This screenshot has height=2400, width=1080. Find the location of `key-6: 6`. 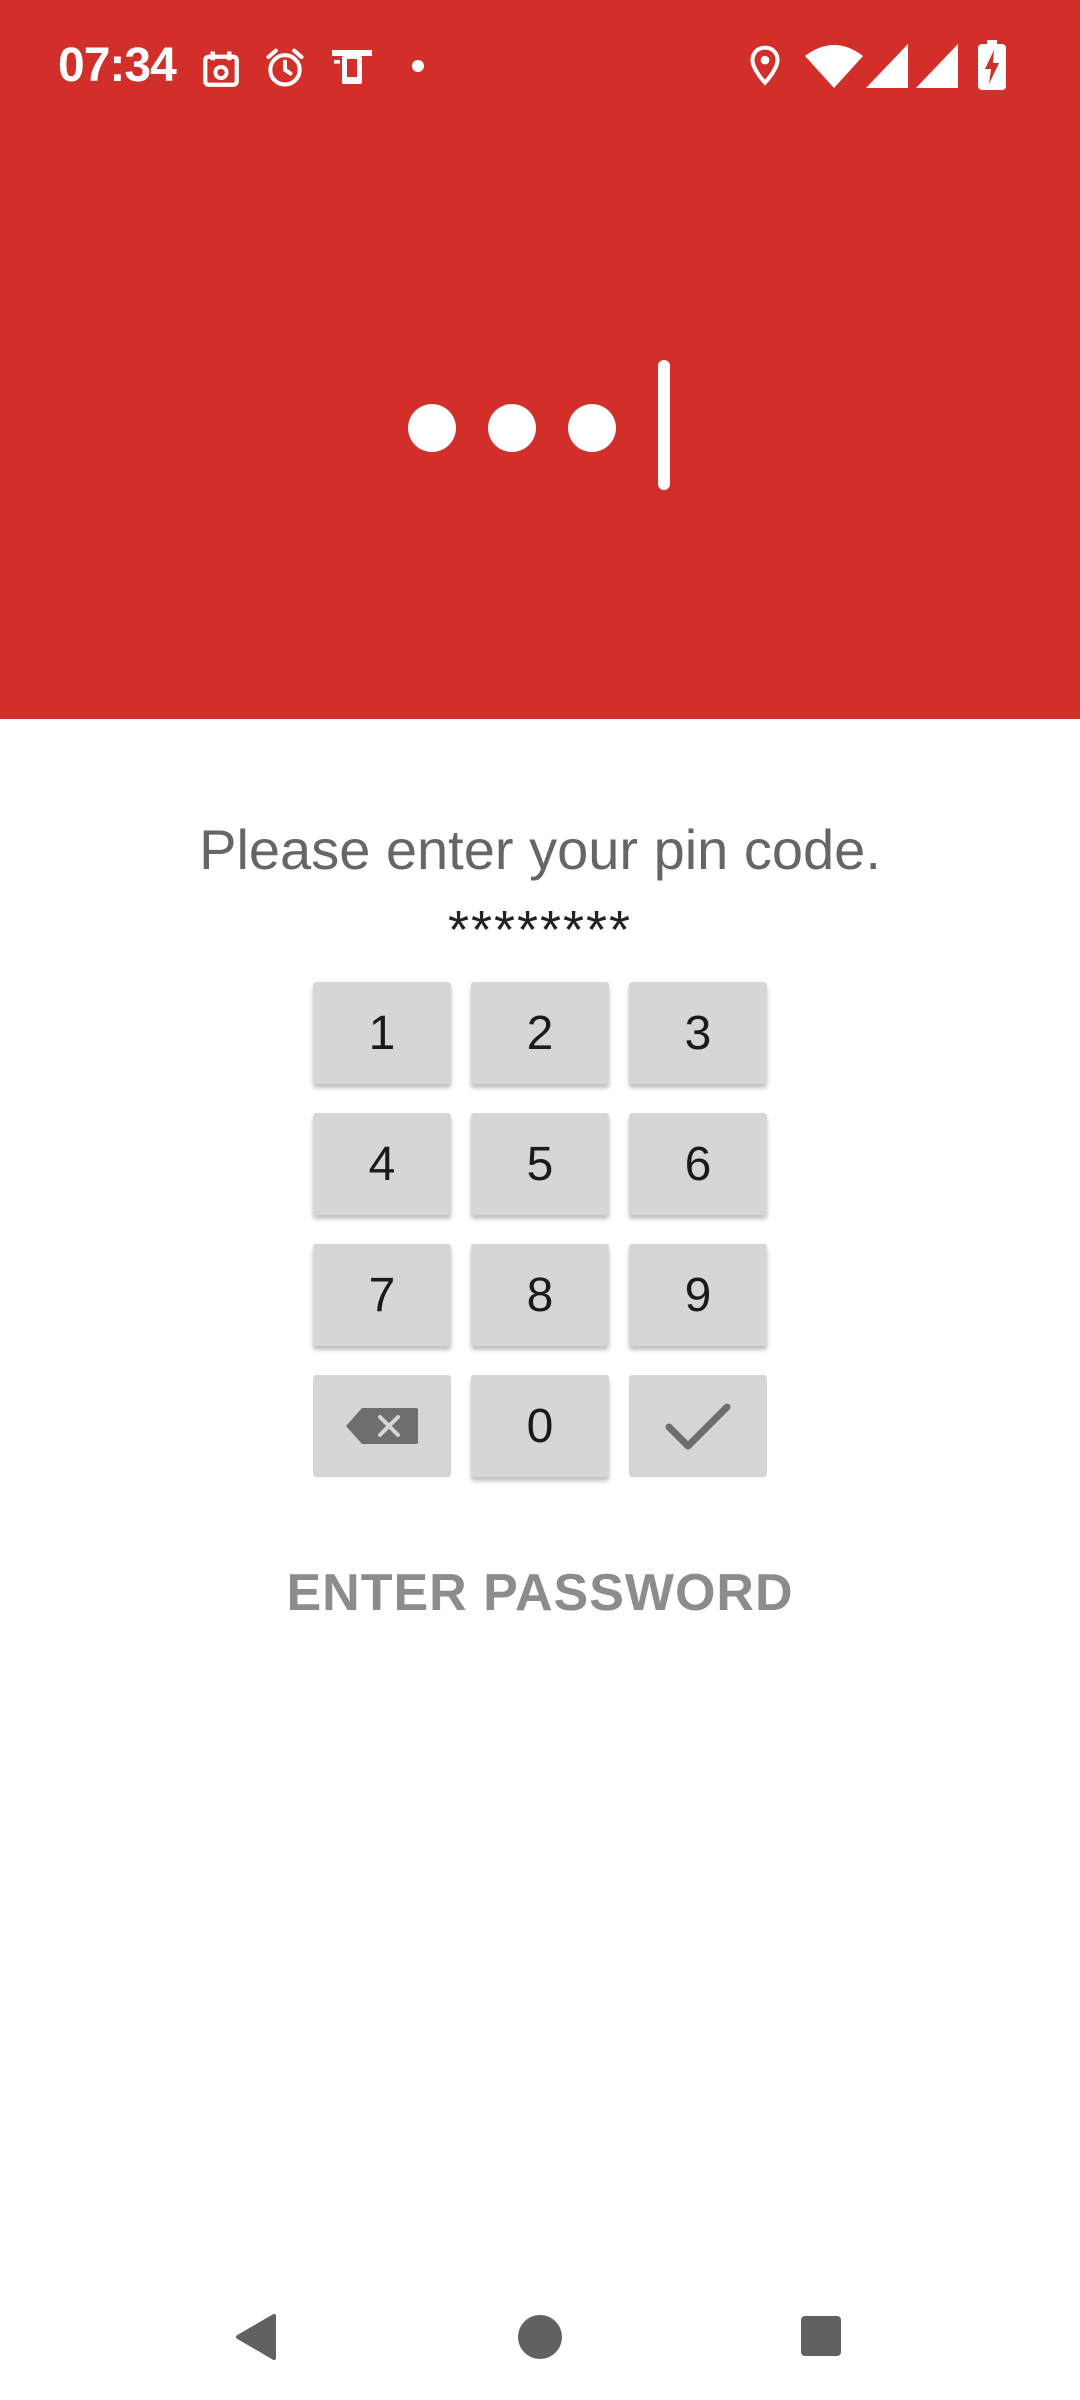

key-6: 6 is located at coordinates (698, 1164).